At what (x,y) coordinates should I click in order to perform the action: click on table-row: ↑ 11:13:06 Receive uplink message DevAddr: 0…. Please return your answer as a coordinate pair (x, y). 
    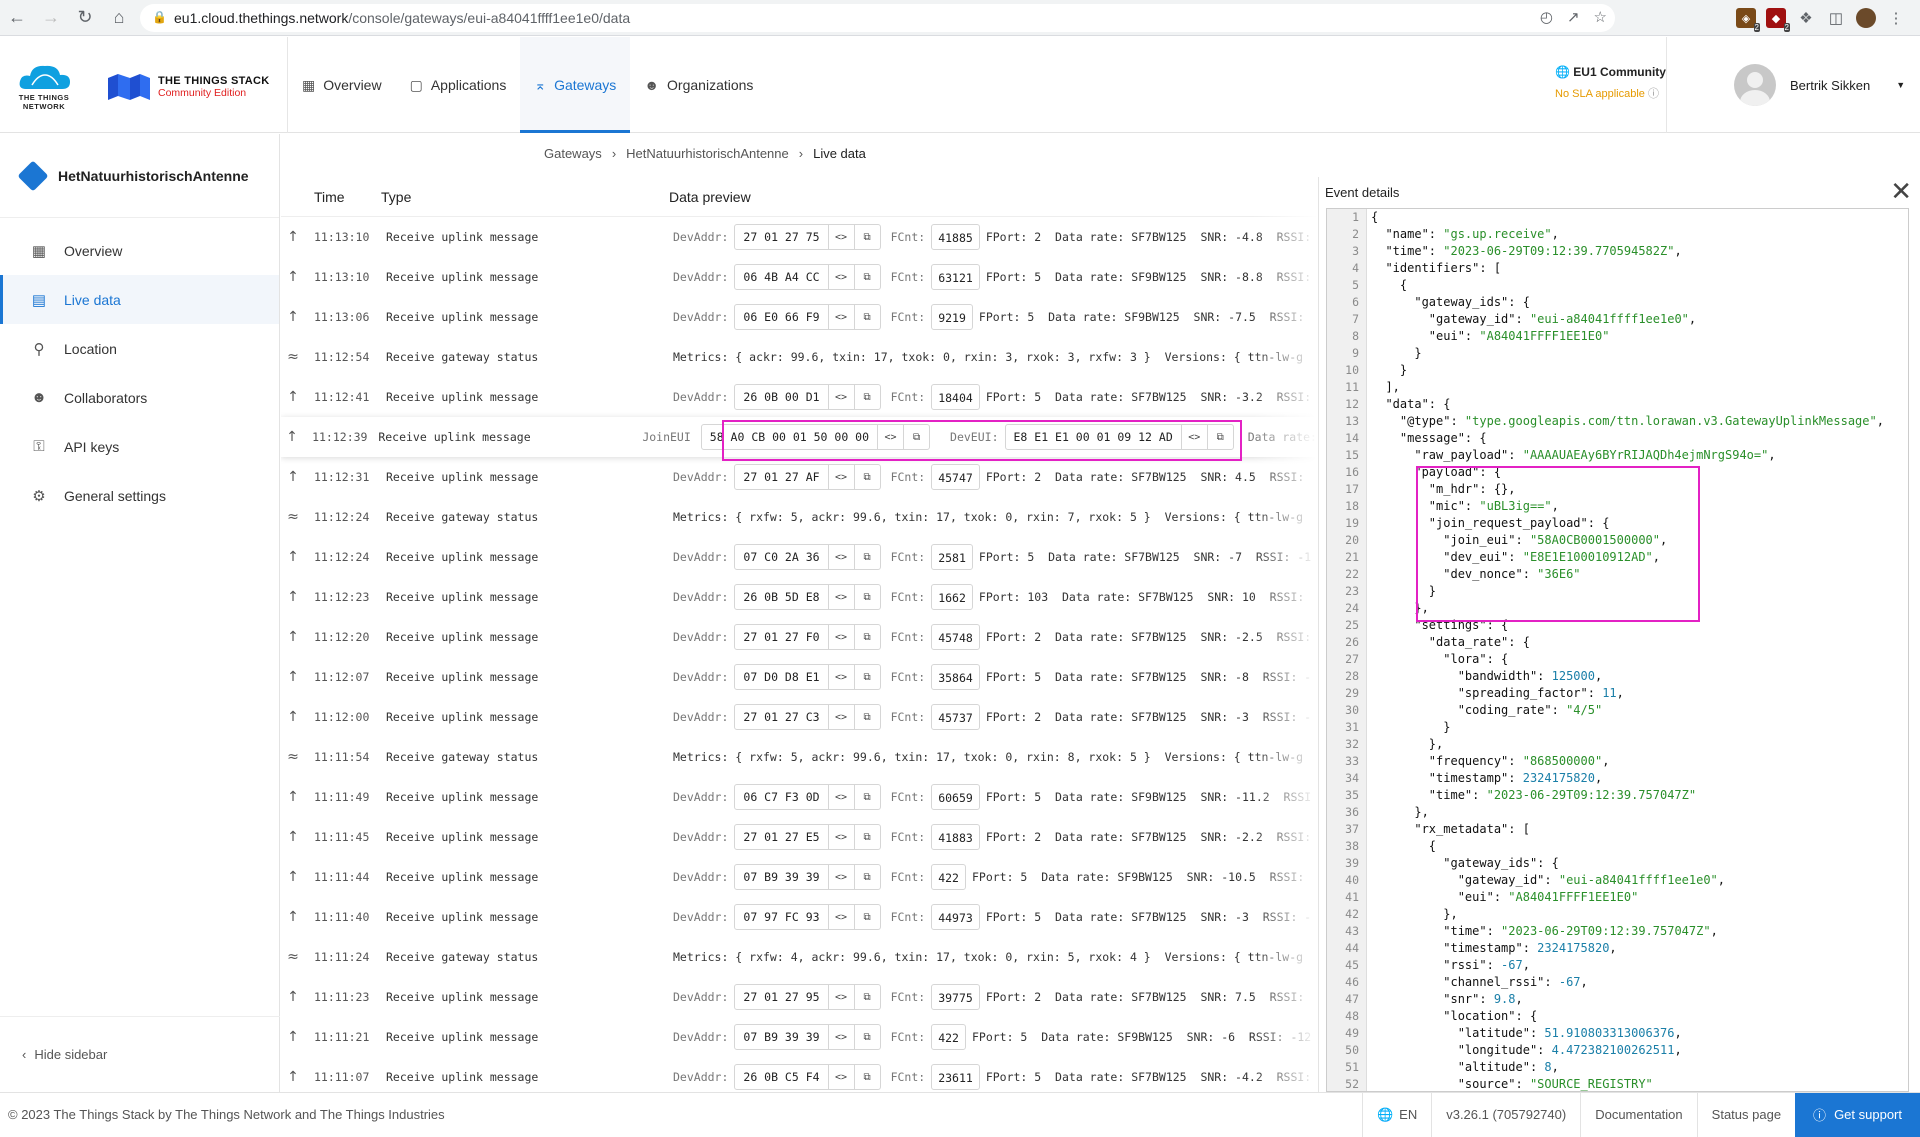
    Looking at the image, I should click on (799, 317).